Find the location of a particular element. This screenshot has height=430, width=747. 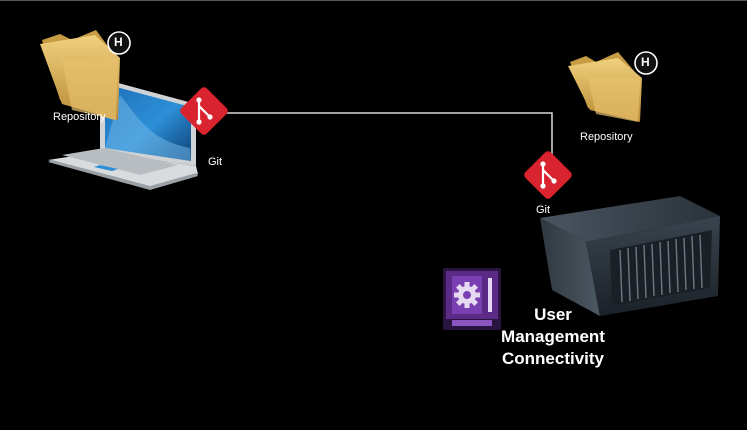

left-git-label: Git is located at coordinates (215, 162).